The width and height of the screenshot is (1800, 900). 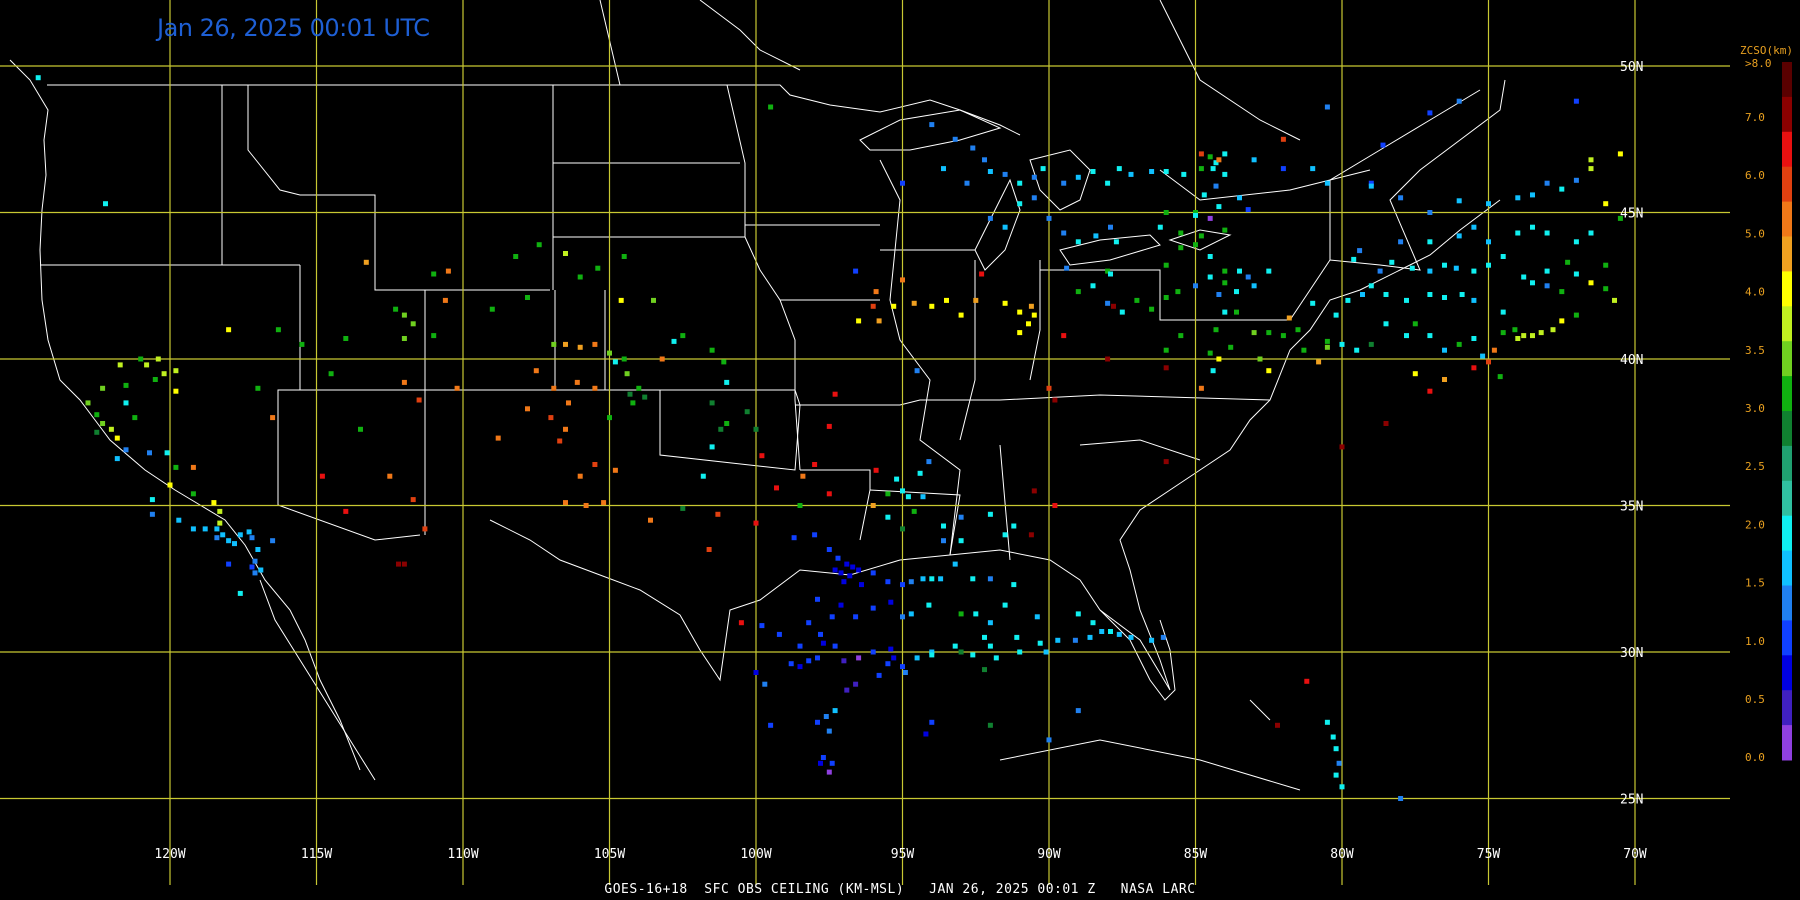 I want to click on legend-tick-label: 7.0, so click(x=1755, y=117).